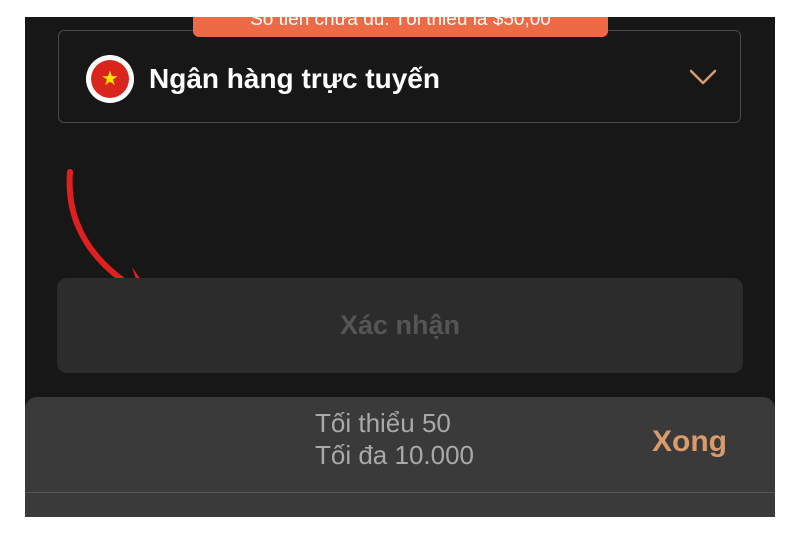  What do you see at coordinates (395, 455) in the screenshot?
I see `max-amount-text: Tối đa 10.000` at bounding box center [395, 455].